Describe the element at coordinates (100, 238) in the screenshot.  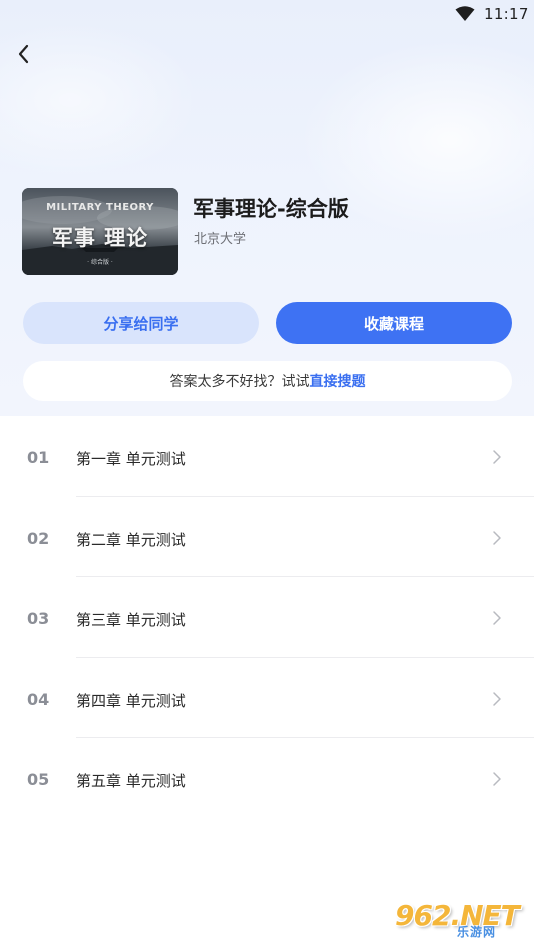
I see `cover-title-cn: 军事 理论` at that location.